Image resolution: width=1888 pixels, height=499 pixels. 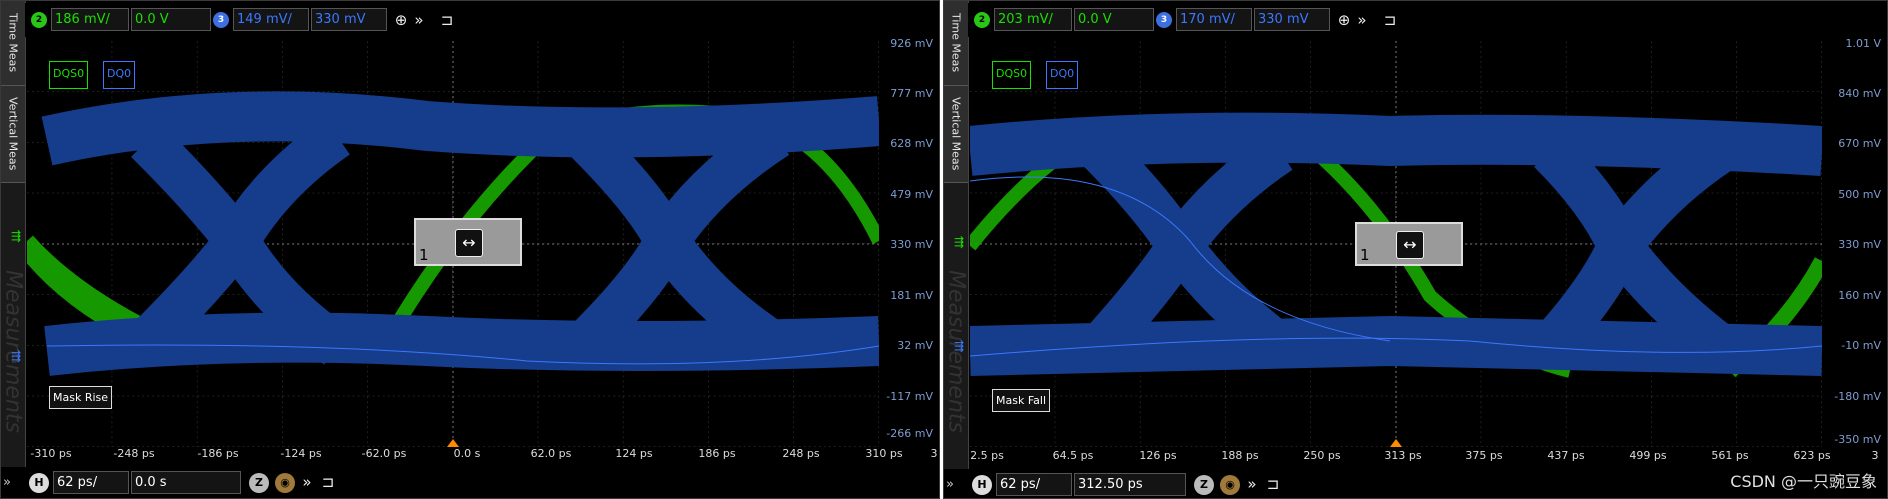 What do you see at coordinates (551, 453) in the screenshot?
I see `x-label: 62.0 ps` at bounding box center [551, 453].